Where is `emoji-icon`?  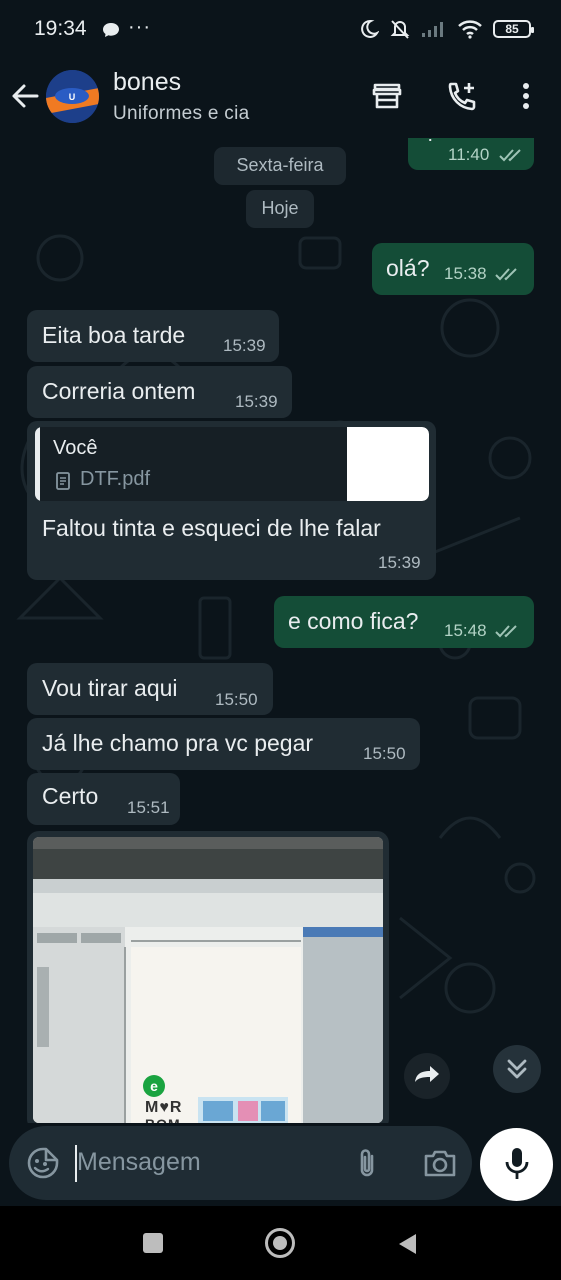
emoji-icon is located at coordinates (43, 1163).